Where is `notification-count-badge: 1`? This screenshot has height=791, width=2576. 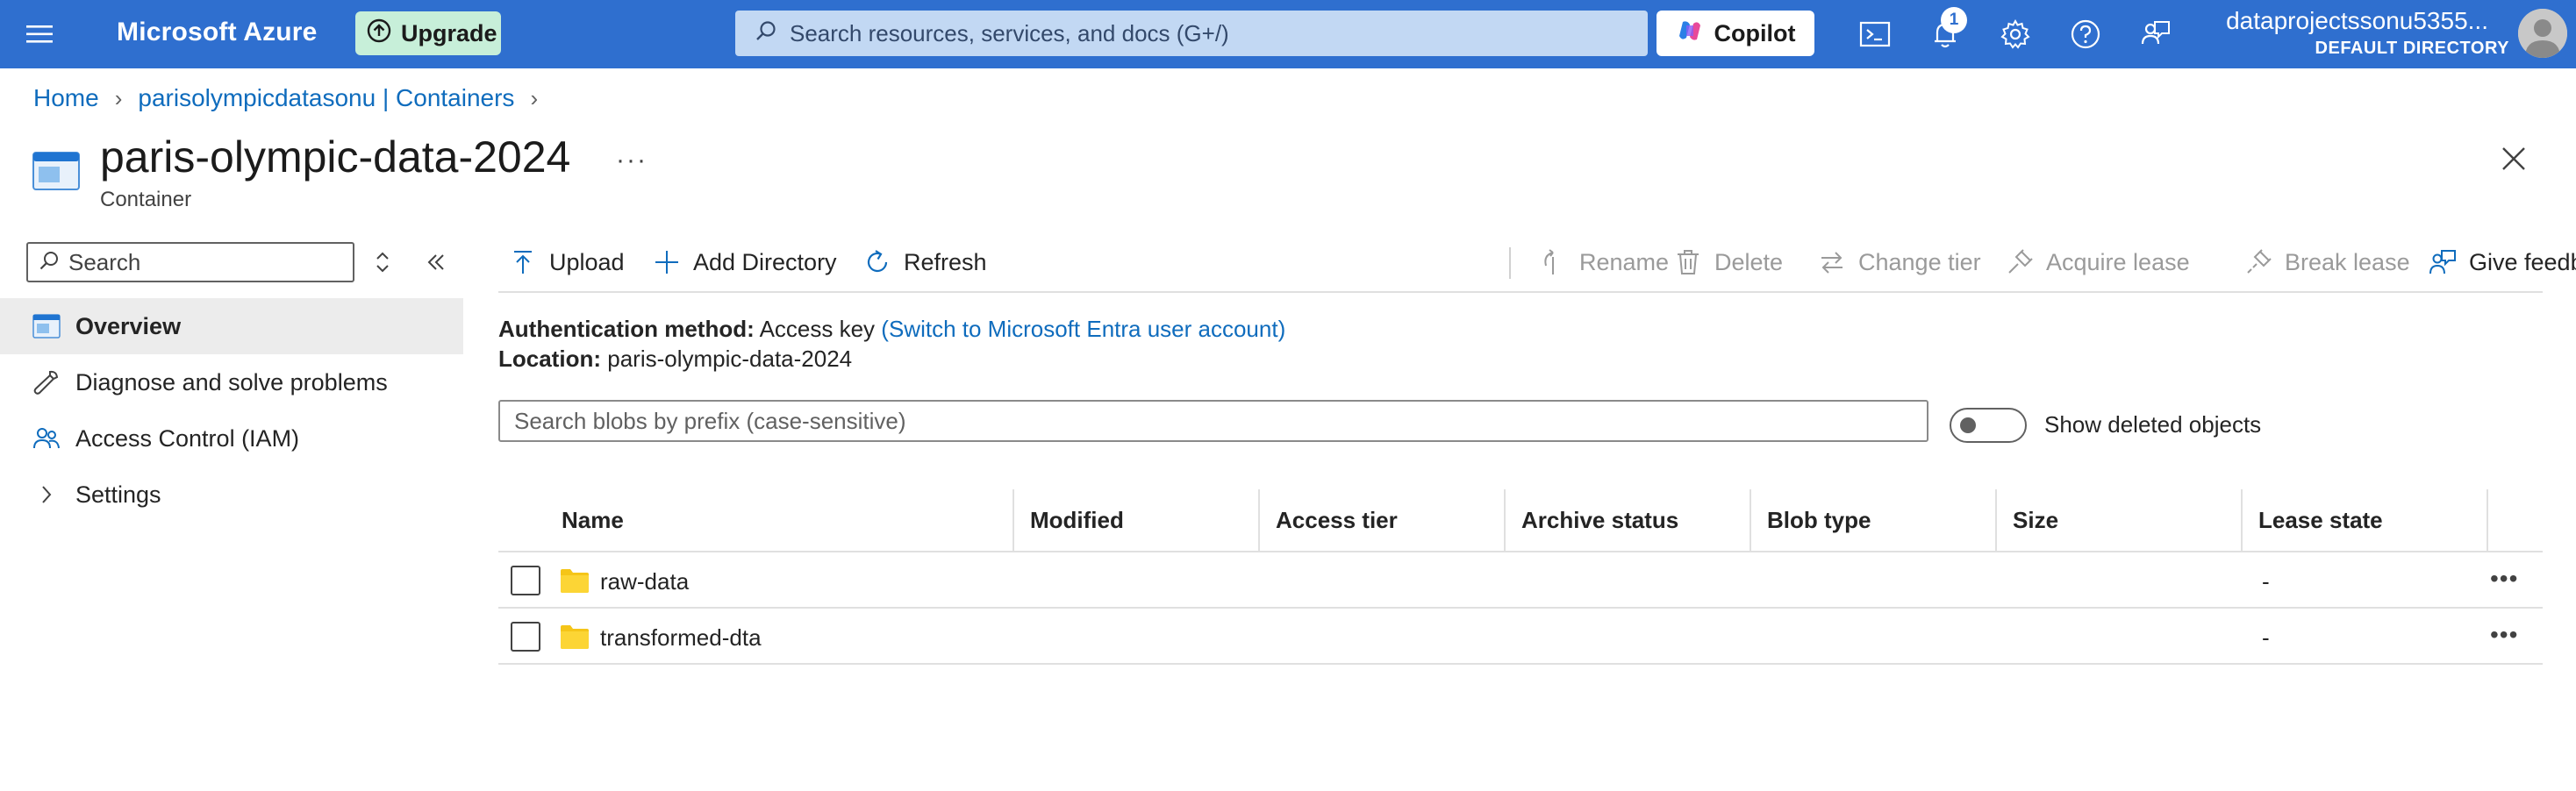
notification-count-badge: 1 is located at coordinates (1954, 20).